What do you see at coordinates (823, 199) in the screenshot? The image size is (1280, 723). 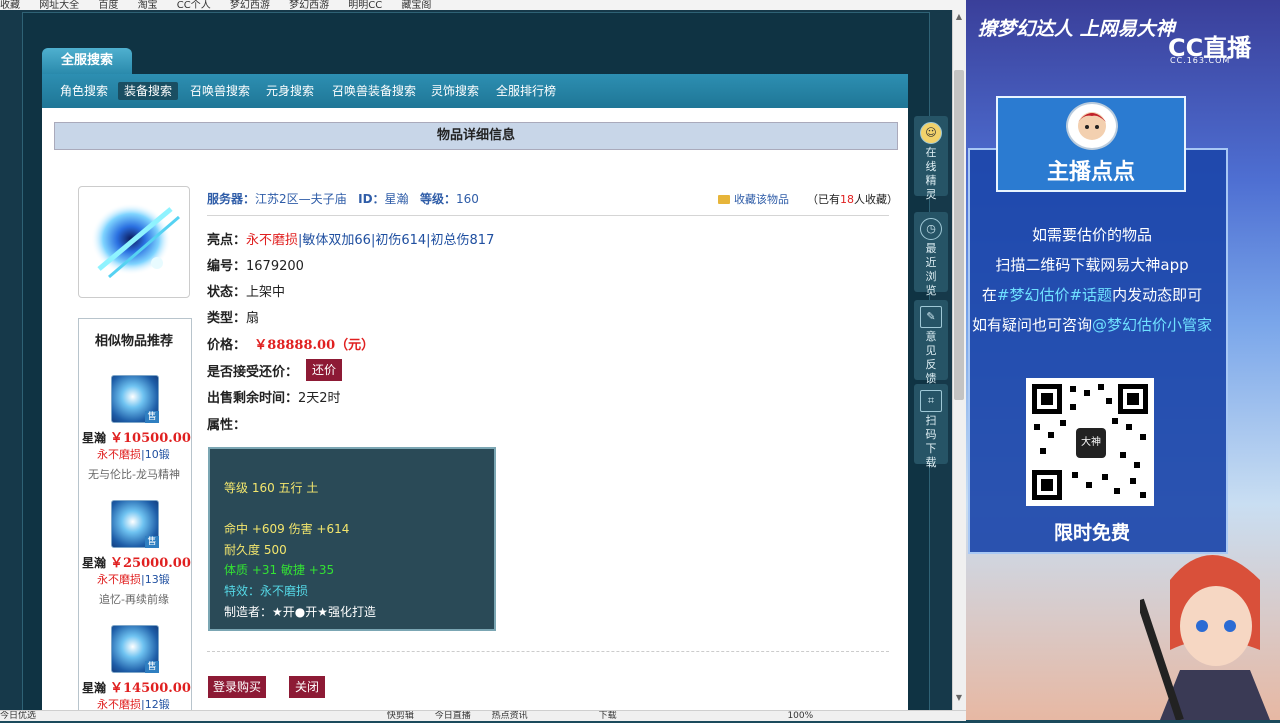 I see `favorite-count-prefix: （已有` at bounding box center [823, 199].